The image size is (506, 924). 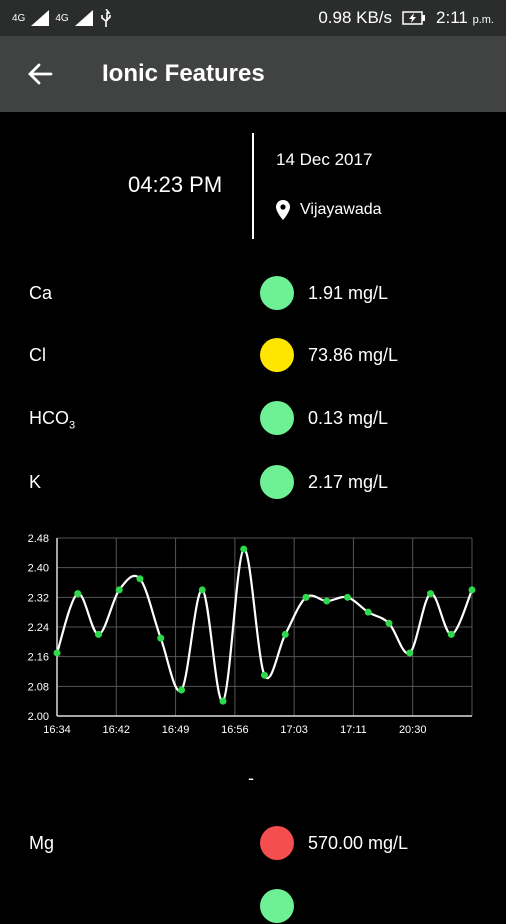 I want to click on location-text: Vijayawada, so click(x=341, y=209).